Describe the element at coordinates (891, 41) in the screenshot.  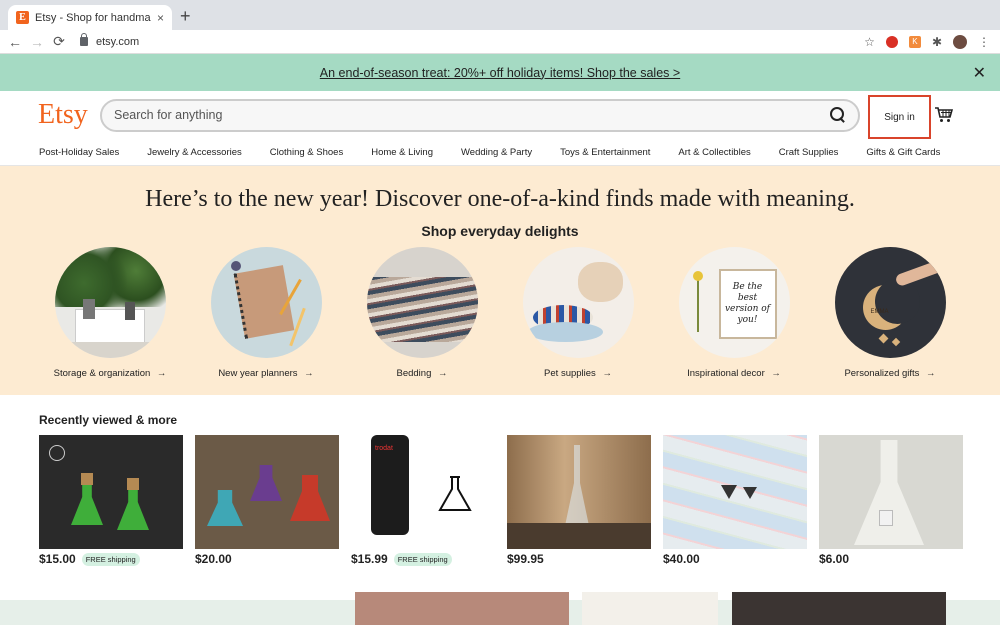
I see `adblock-extension-icon` at that location.